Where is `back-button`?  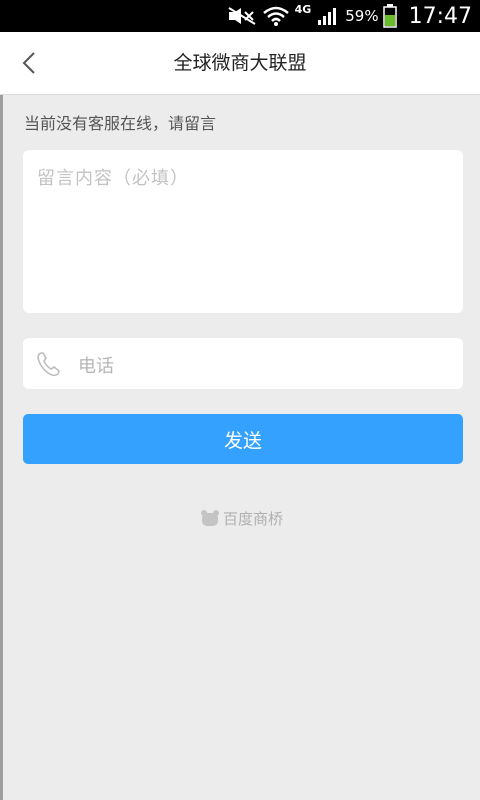 back-button is located at coordinates (29, 63).